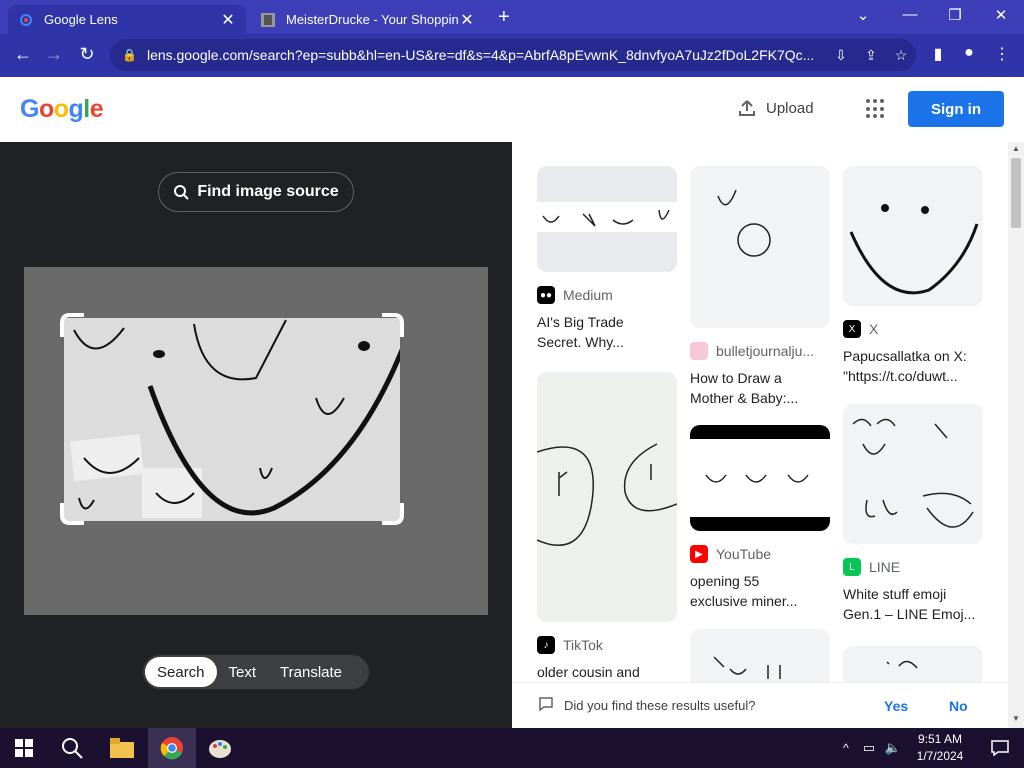 The image size is (1024, 768). Describe the element at coordinates (871, 55) in the screenshot. I see `share-icon: ⇪` at that location.